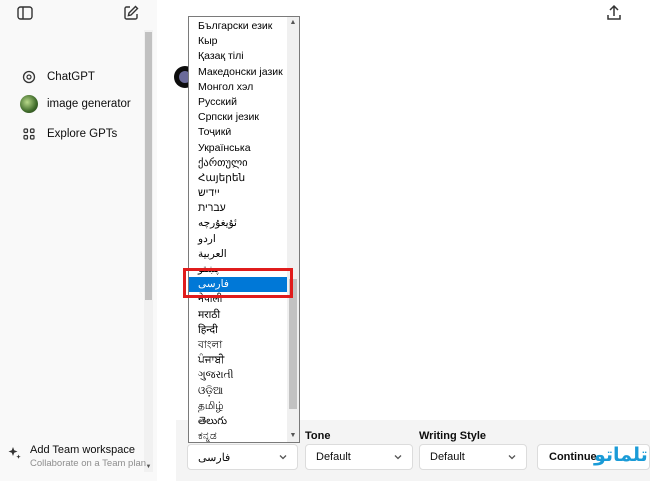  I want to click on share-icon, so click(614, 13).